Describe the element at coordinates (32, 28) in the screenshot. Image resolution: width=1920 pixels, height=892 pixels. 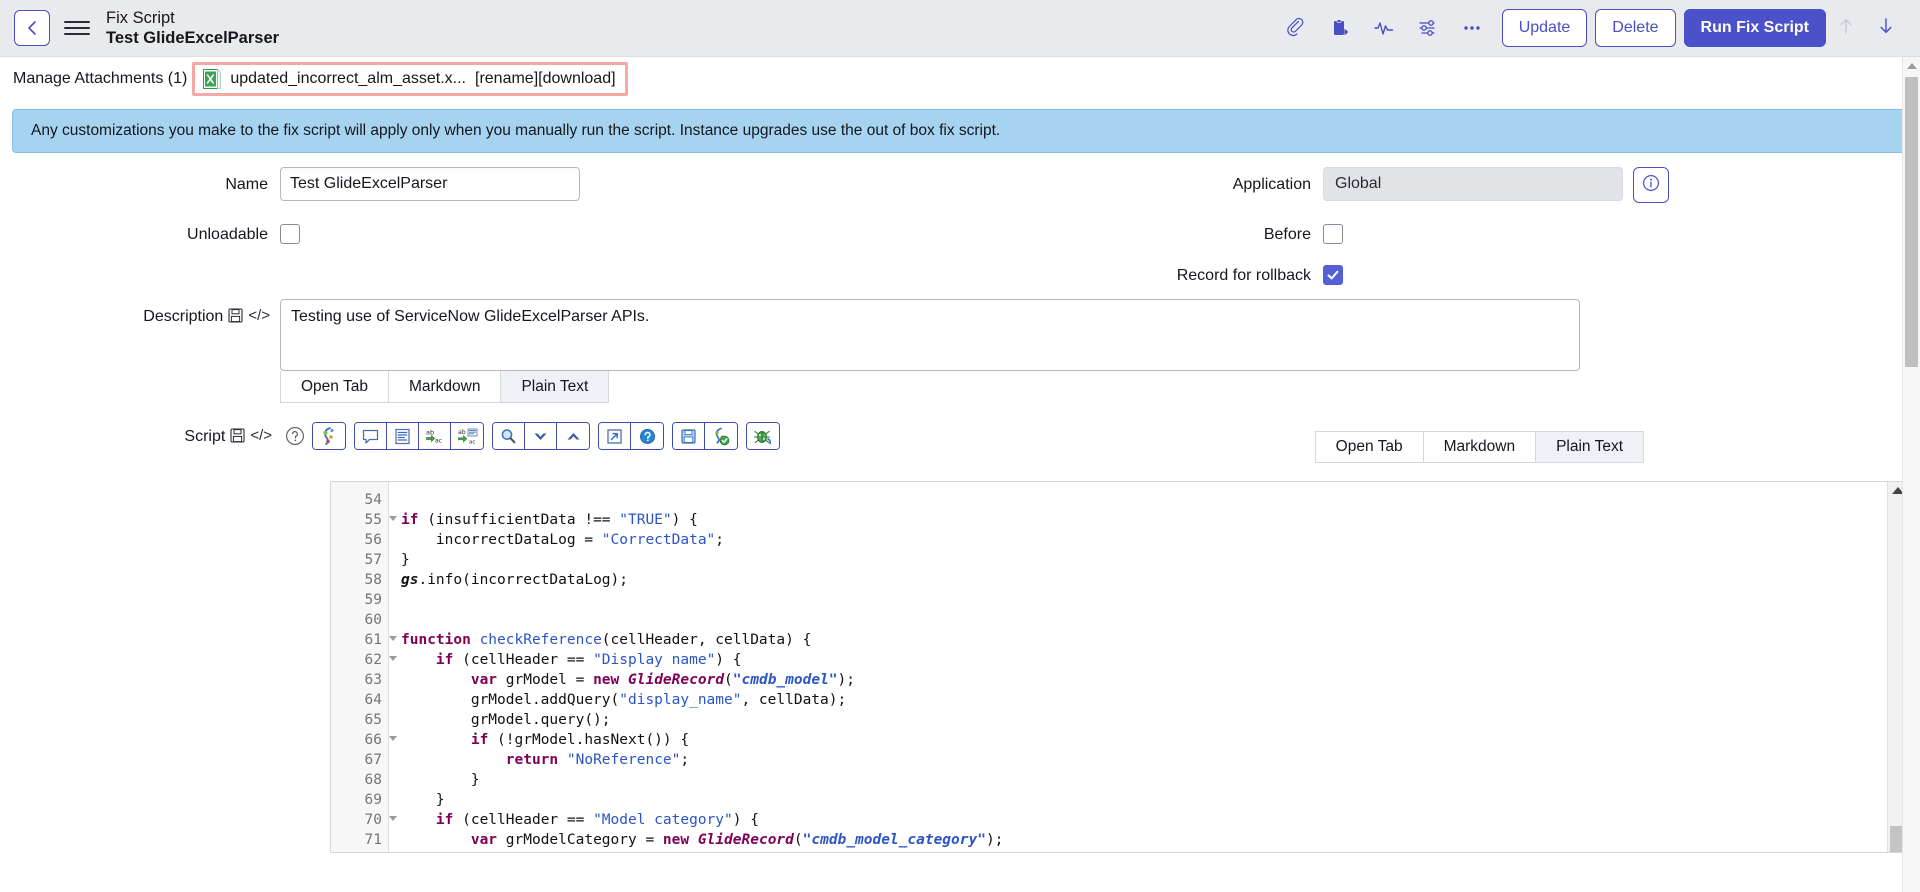
I see `back-button` at that location.